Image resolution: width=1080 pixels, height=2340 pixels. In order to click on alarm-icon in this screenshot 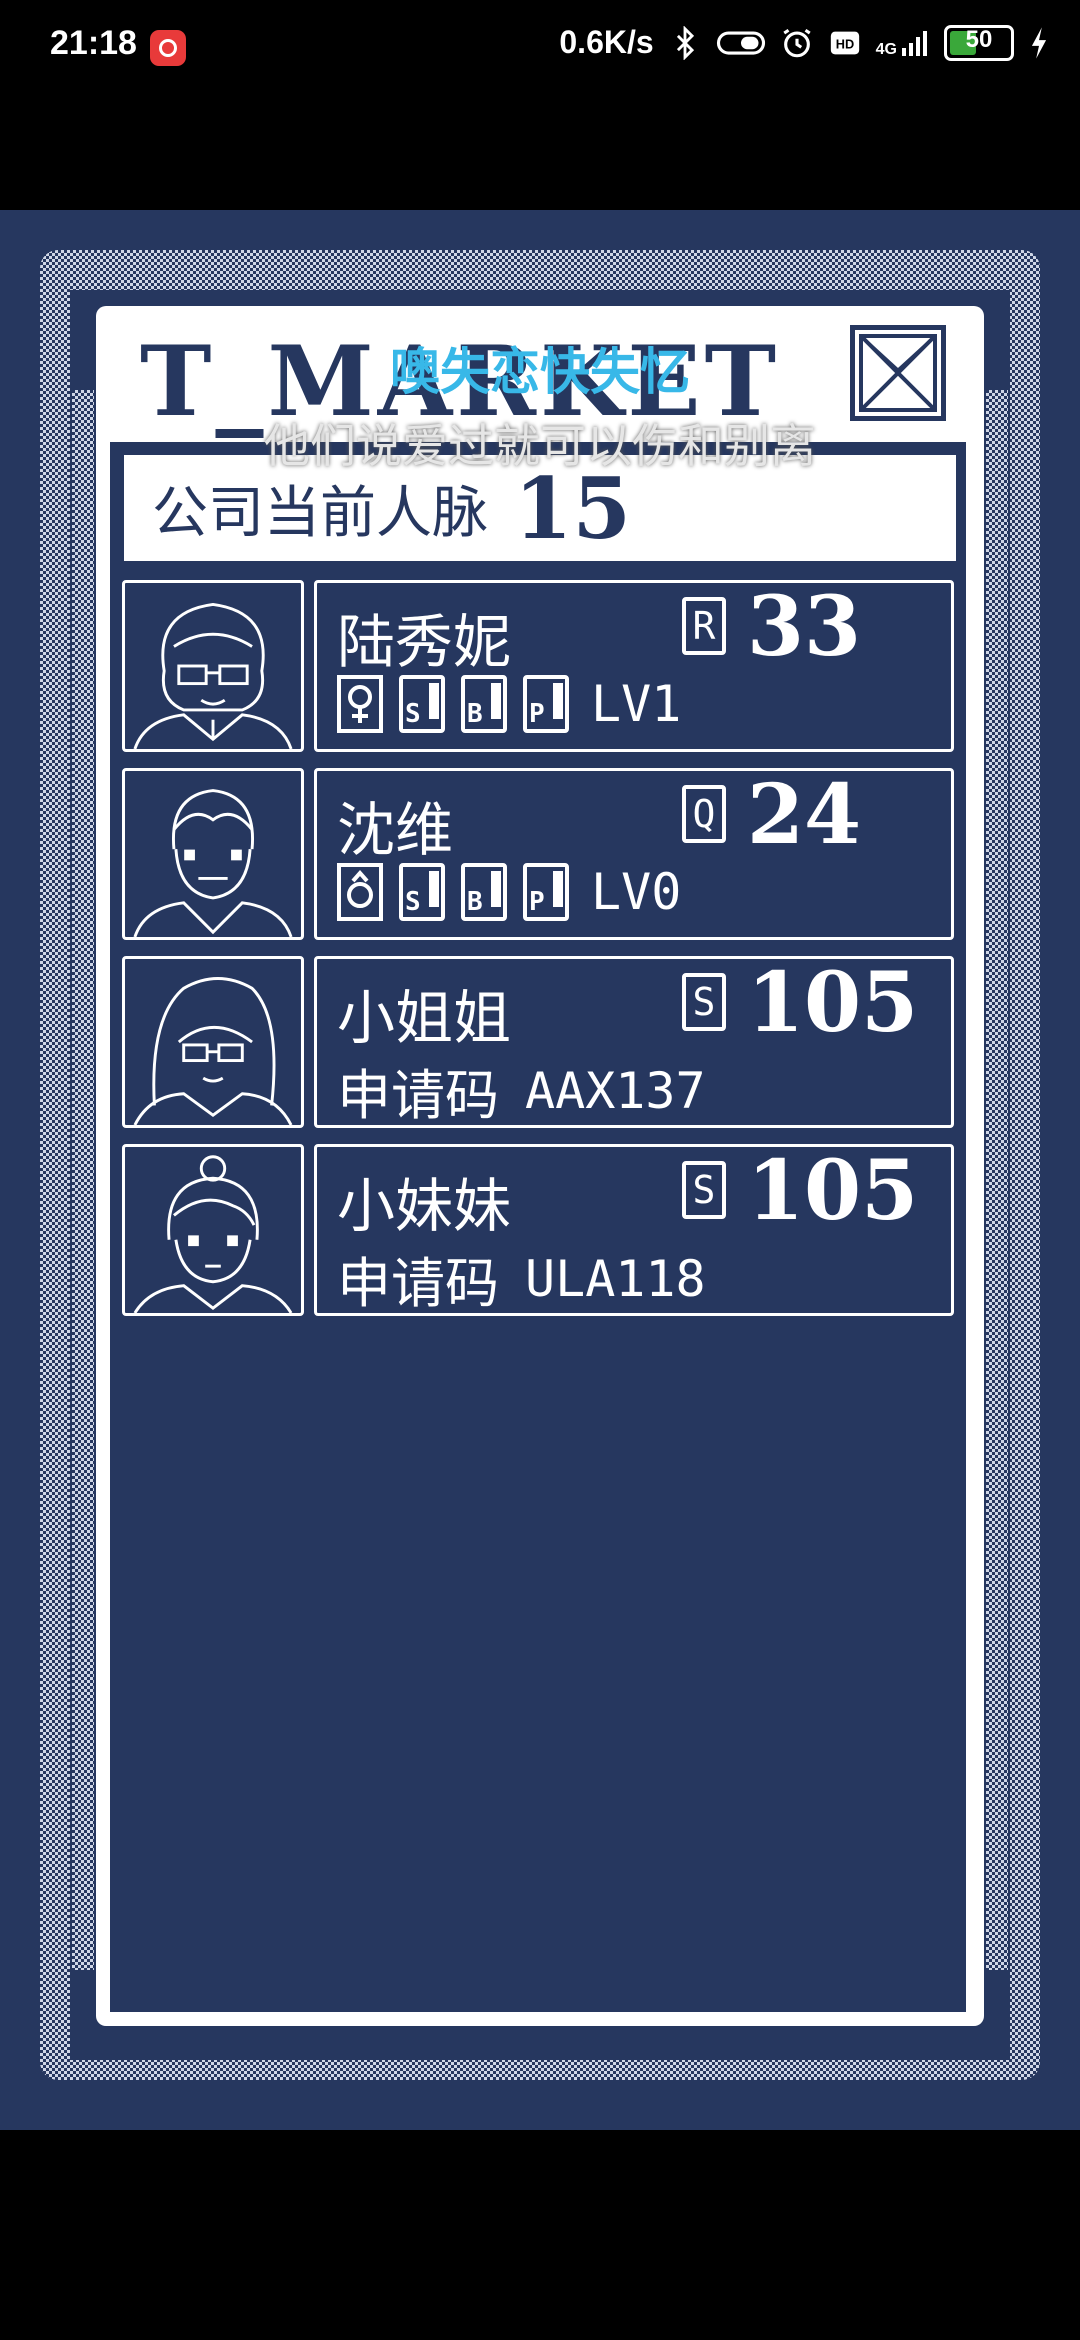, I will do `click(797, 42)`.